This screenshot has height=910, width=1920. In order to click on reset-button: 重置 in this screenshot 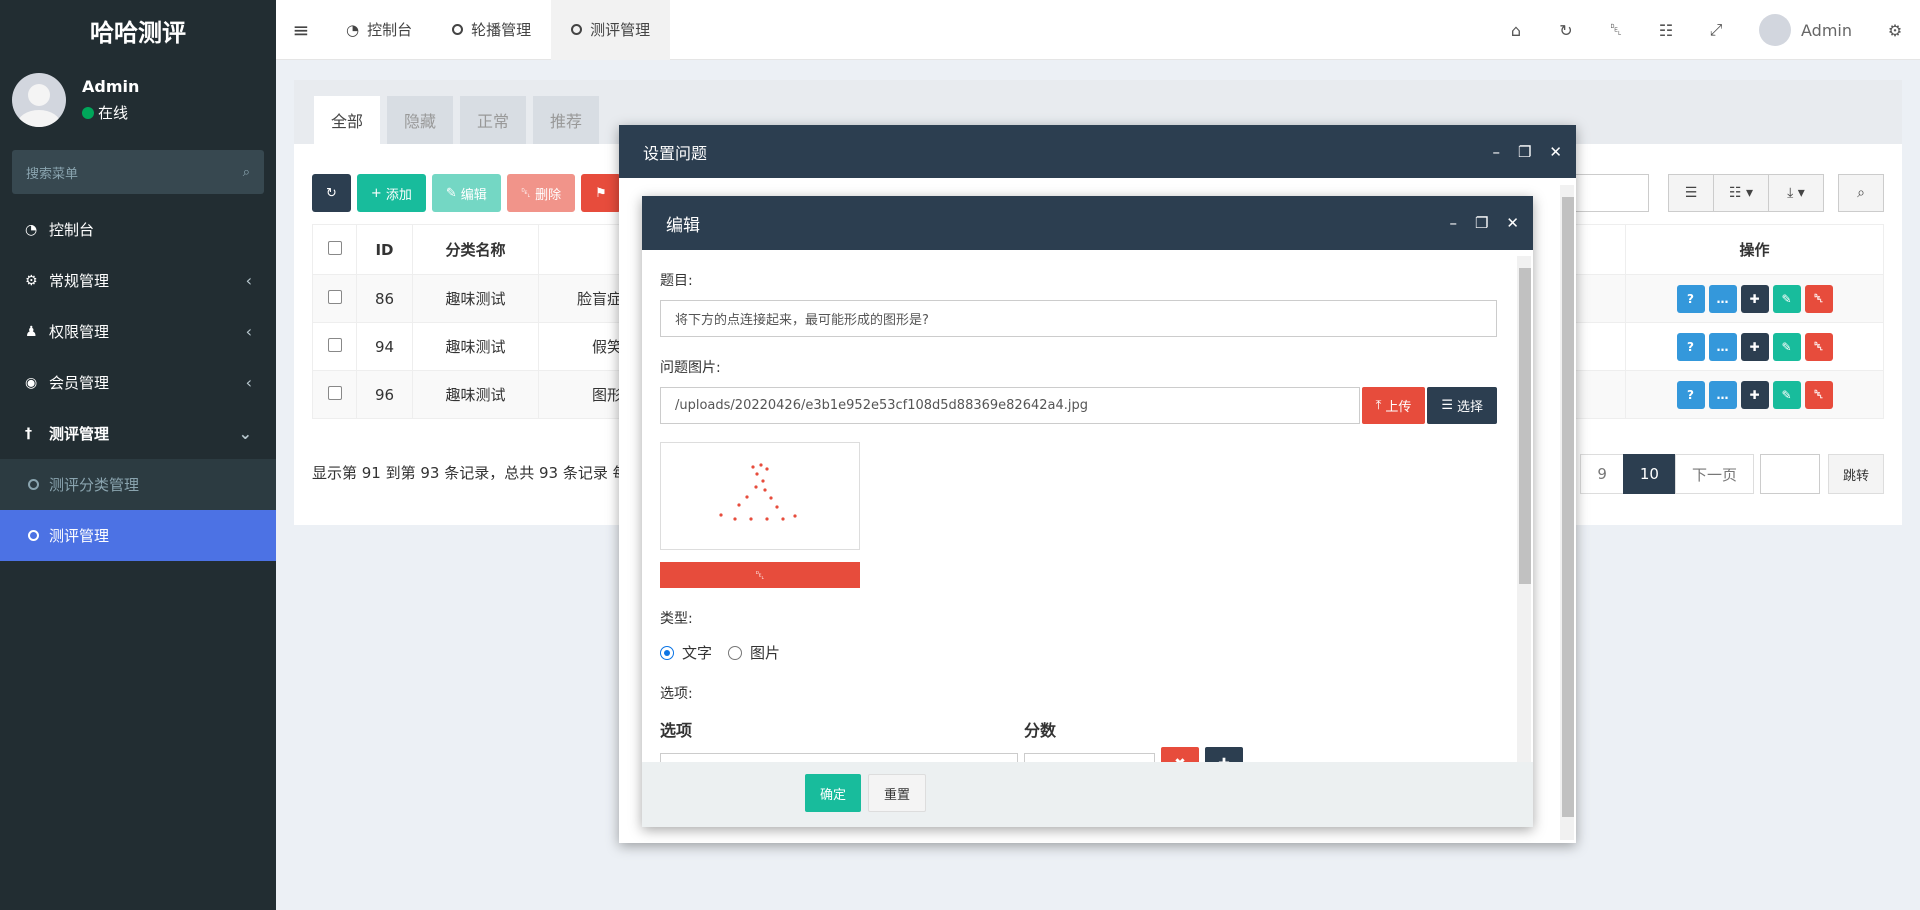, I will do `click(897, 793)`.